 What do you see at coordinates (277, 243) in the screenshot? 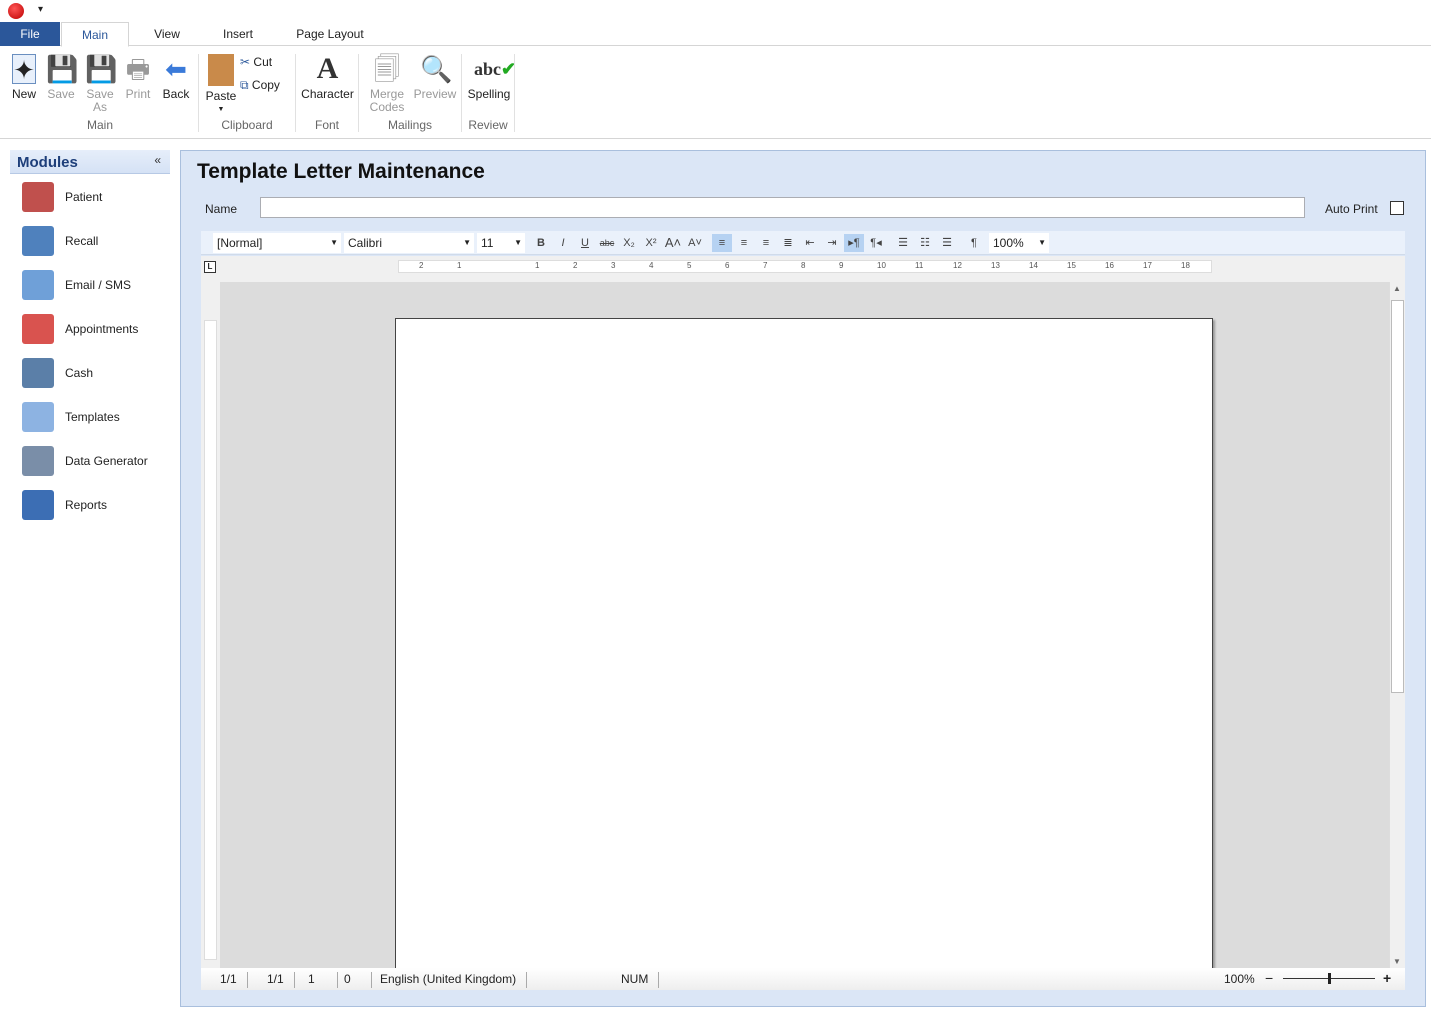
I see `style-dropdown: [Normal] ▼` at bounding box center [277, 243].